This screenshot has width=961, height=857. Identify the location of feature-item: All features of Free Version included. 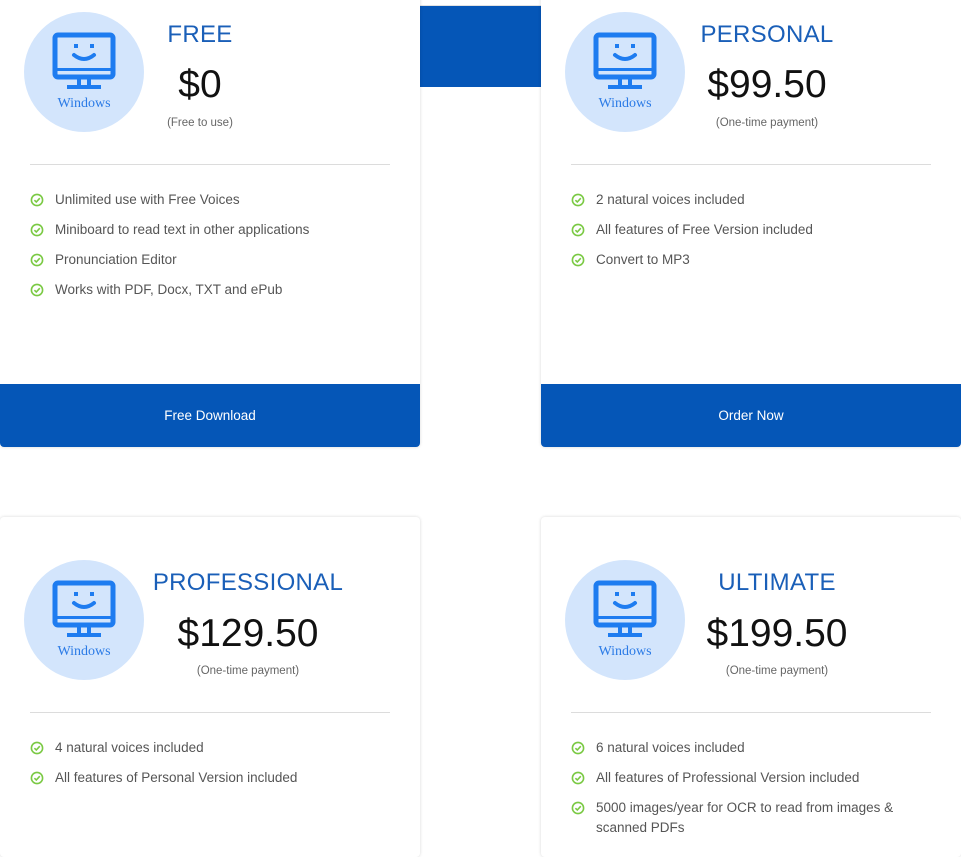
(756, 230).